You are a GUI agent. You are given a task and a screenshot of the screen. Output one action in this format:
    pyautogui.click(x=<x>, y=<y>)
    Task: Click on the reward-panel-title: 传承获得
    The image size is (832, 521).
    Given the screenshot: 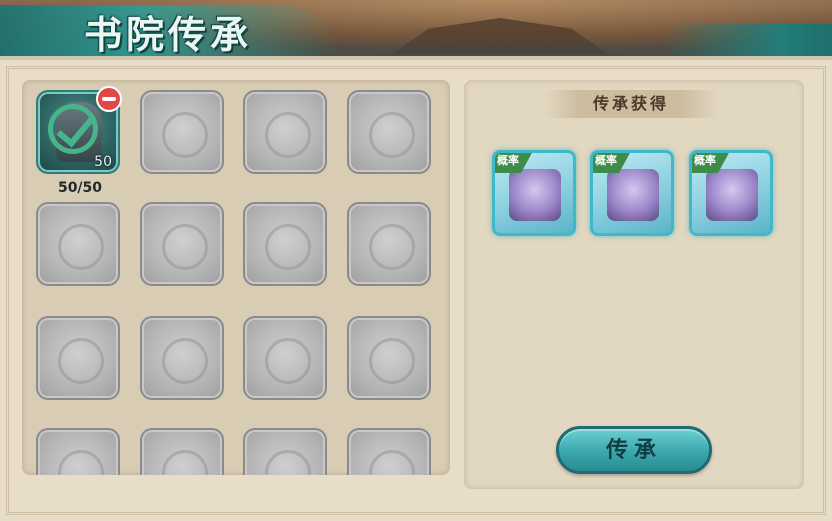 What is the action you would take?
    pyautogui.click(x=631, y=104)
    